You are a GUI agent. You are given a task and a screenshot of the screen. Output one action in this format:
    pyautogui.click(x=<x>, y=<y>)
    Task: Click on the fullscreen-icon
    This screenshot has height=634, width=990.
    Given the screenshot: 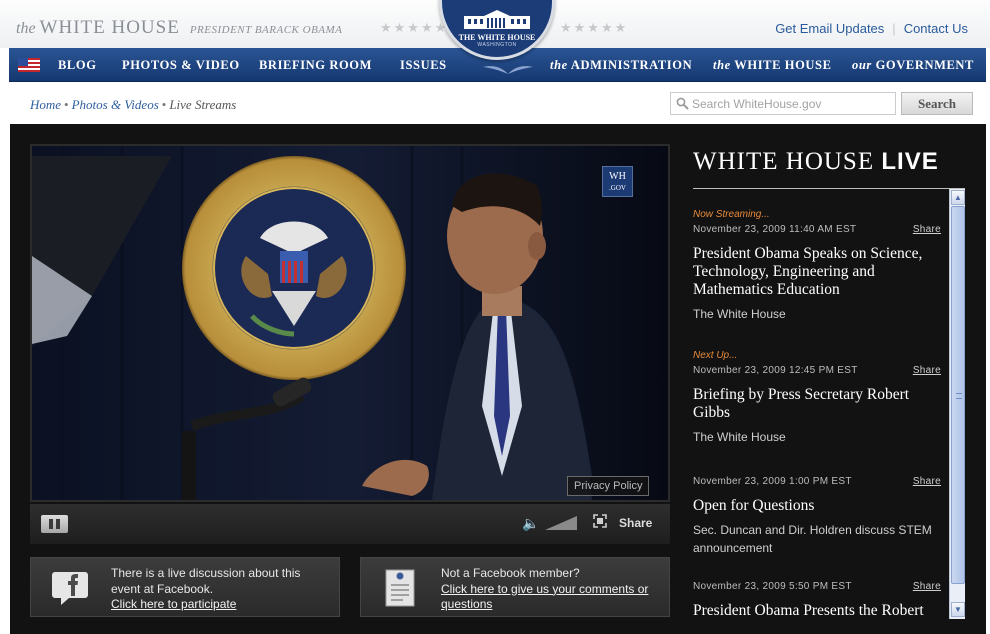 What is the action you would take?
    pyautogui.click(x=600, y=521)
    